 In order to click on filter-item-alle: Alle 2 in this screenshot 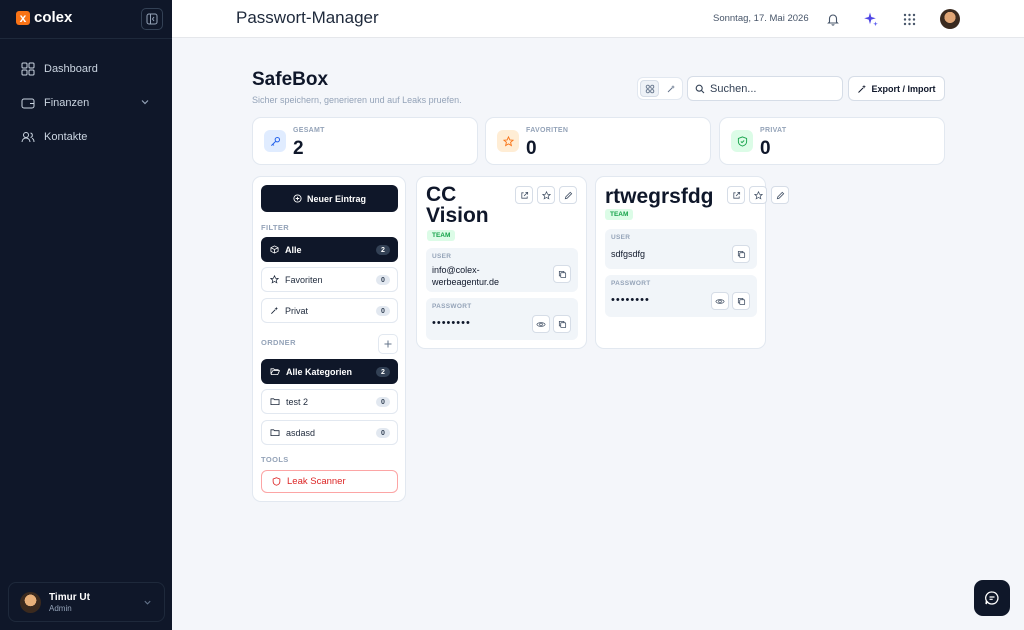, I will do `click(329, 249)`.